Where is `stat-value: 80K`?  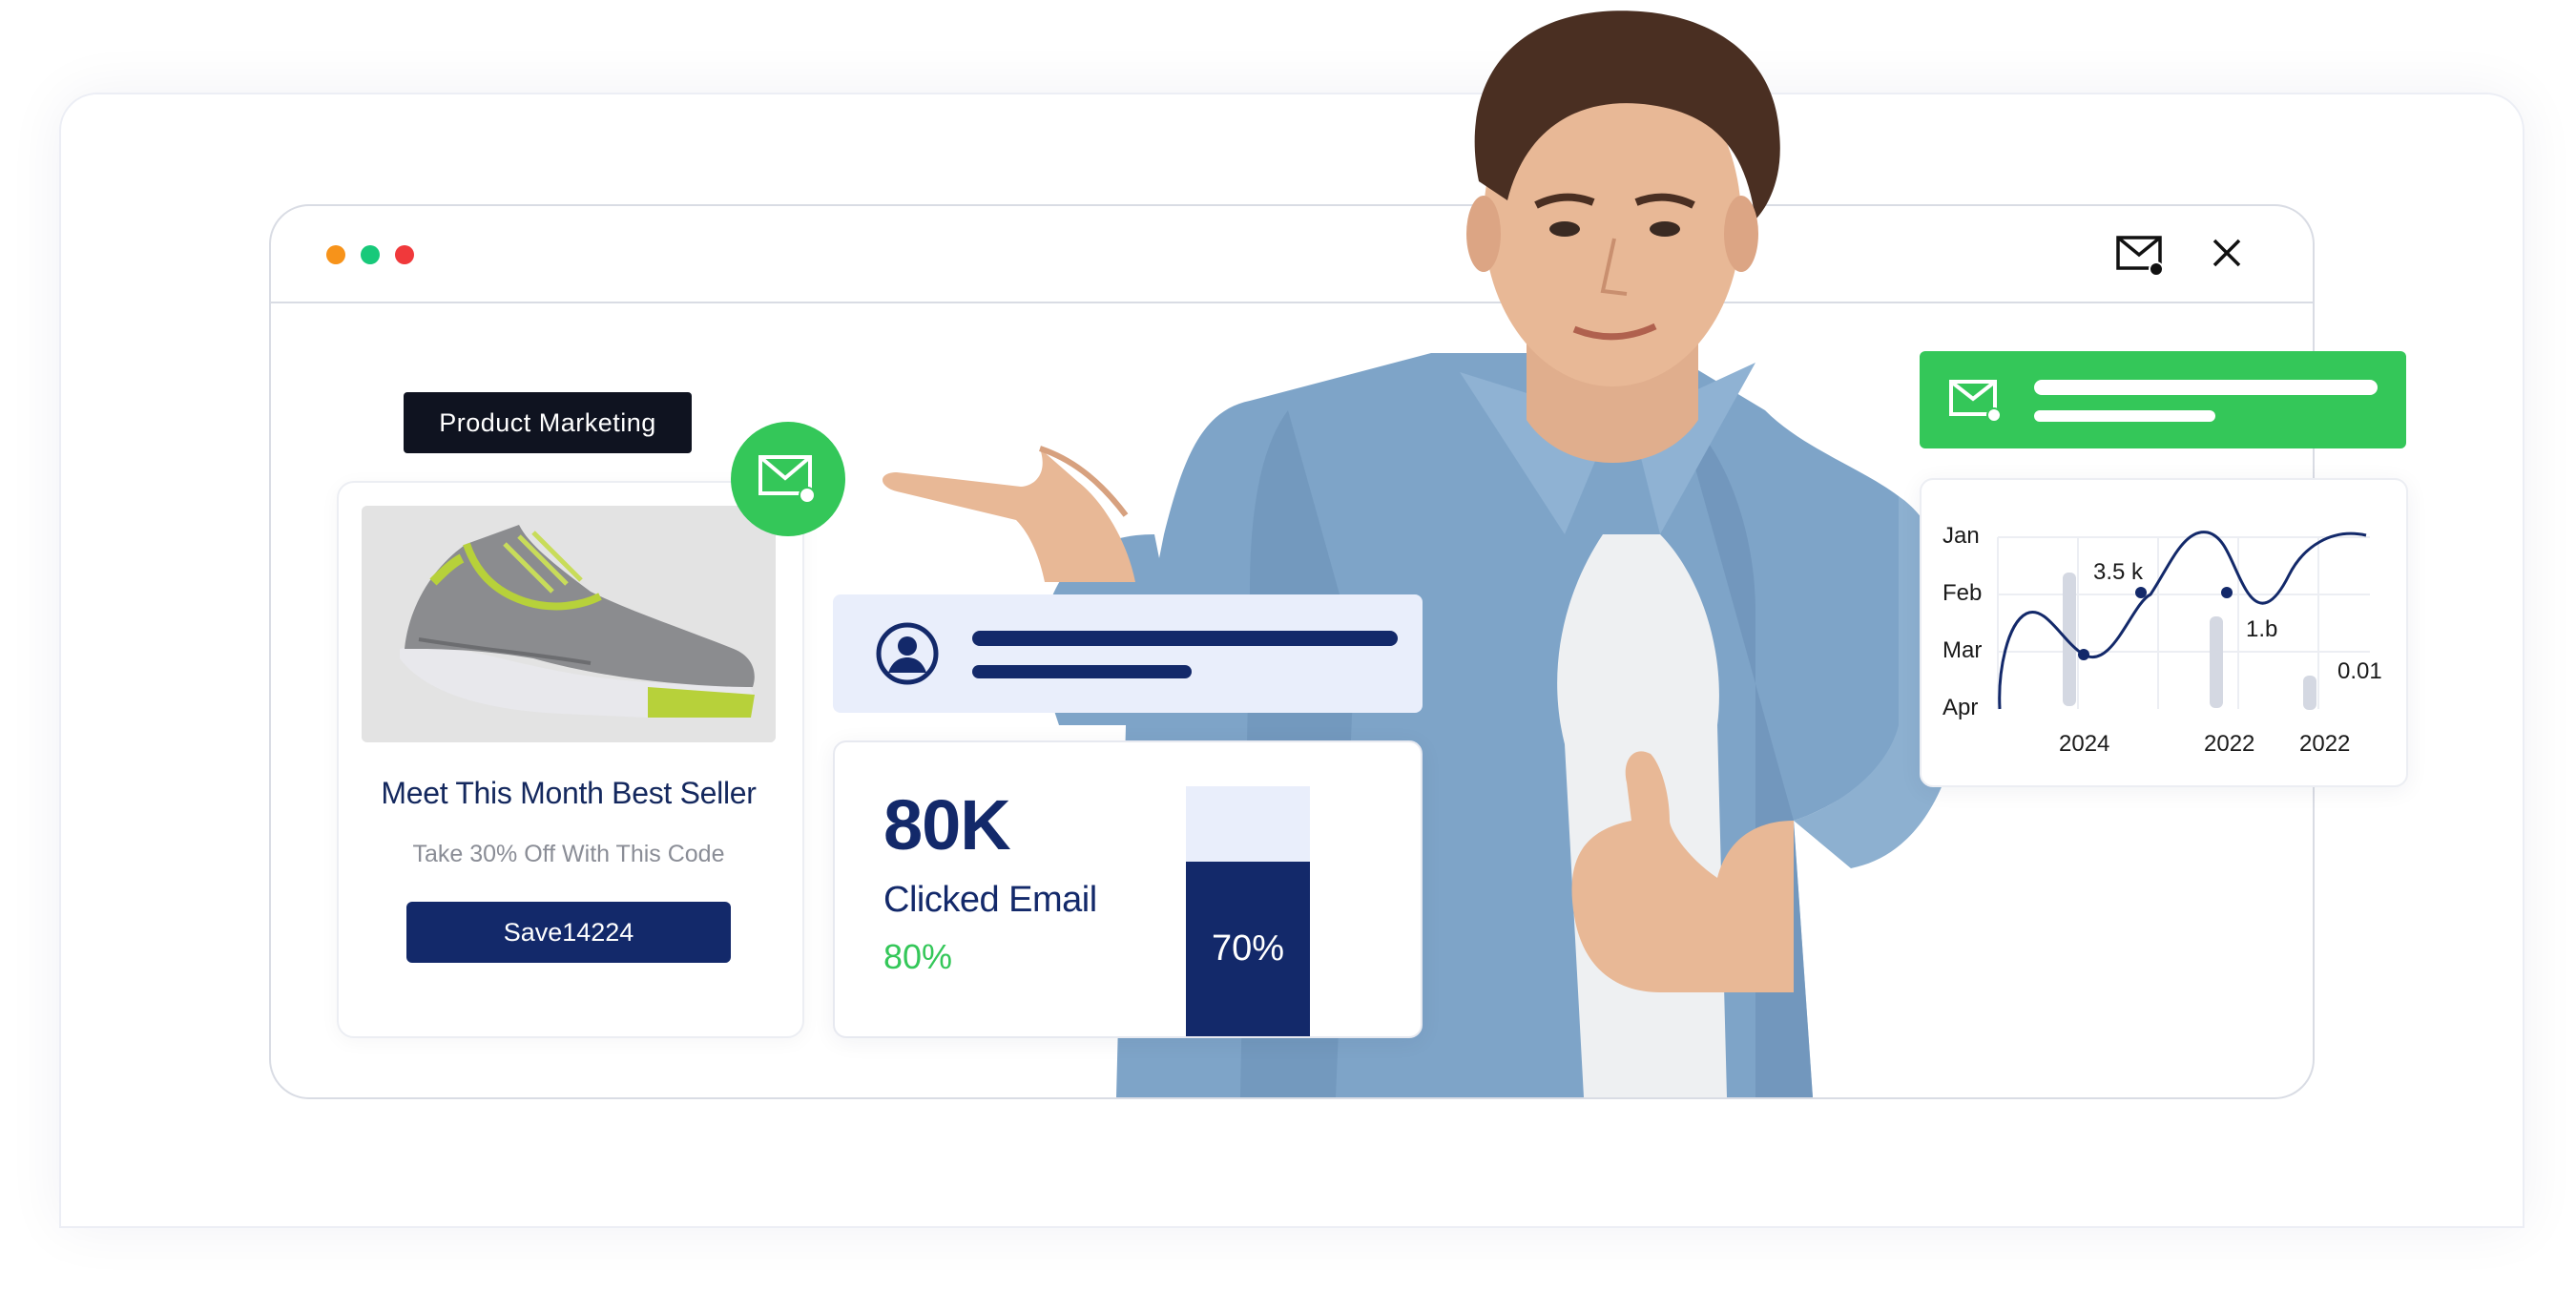
stat-value: 80K is located at coordinates (947, 825).